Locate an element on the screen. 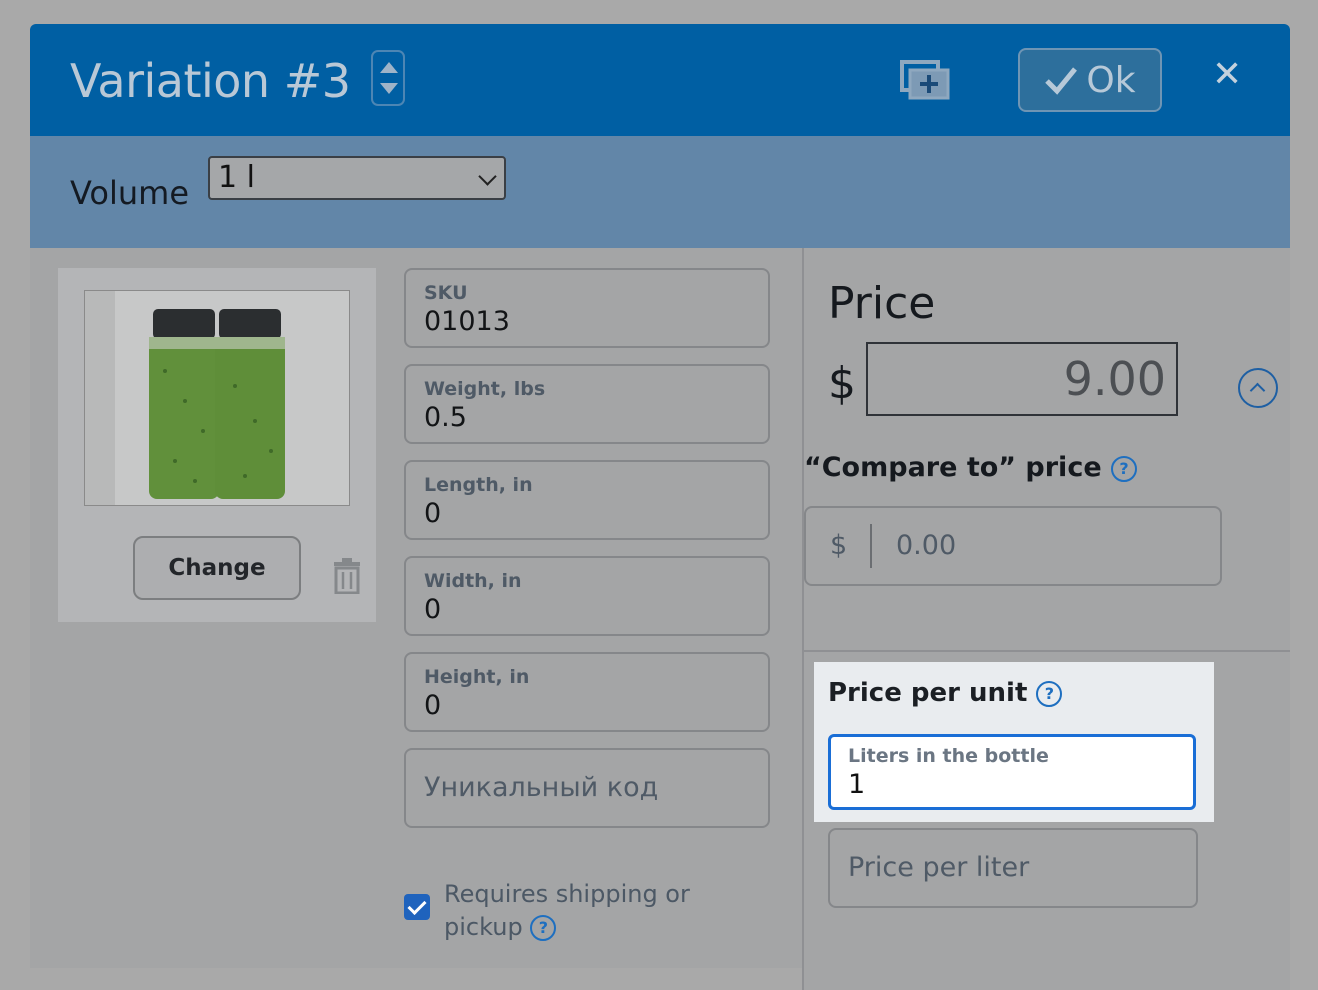  price-per-unit-section: Price per unit ? Liters in the bottle 1 is located at coordinates (1014, 742).